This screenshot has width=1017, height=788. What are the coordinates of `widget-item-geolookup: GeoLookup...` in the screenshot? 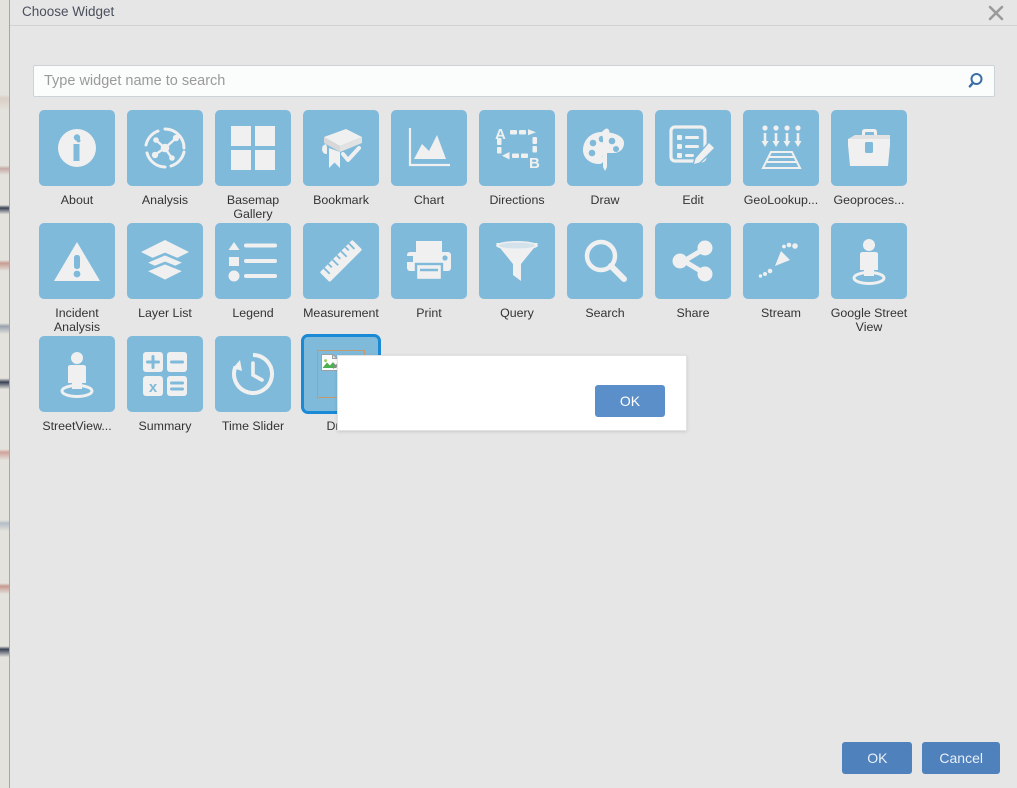 It's located at (781, 166).